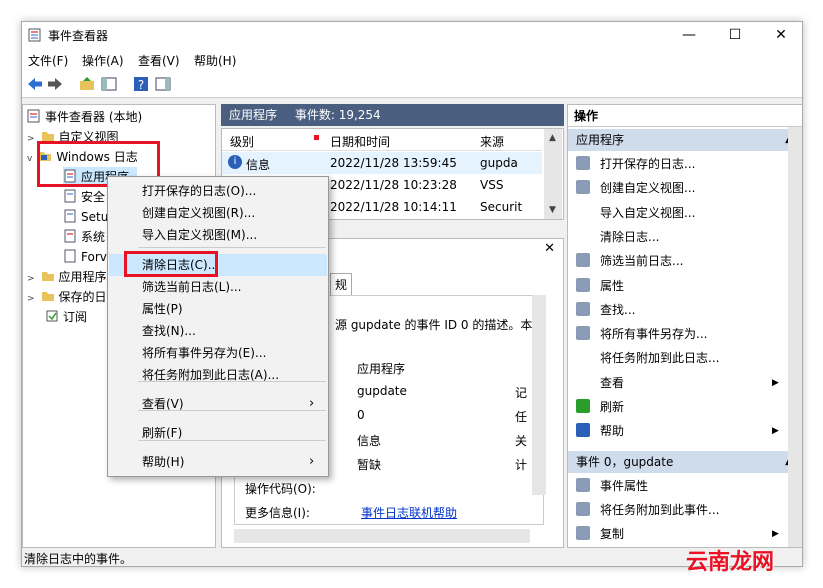 The image size is (823, 588). Describe the element at coordinates (163, 84) in the screenshot. I see `action-pane-icon` at that location.